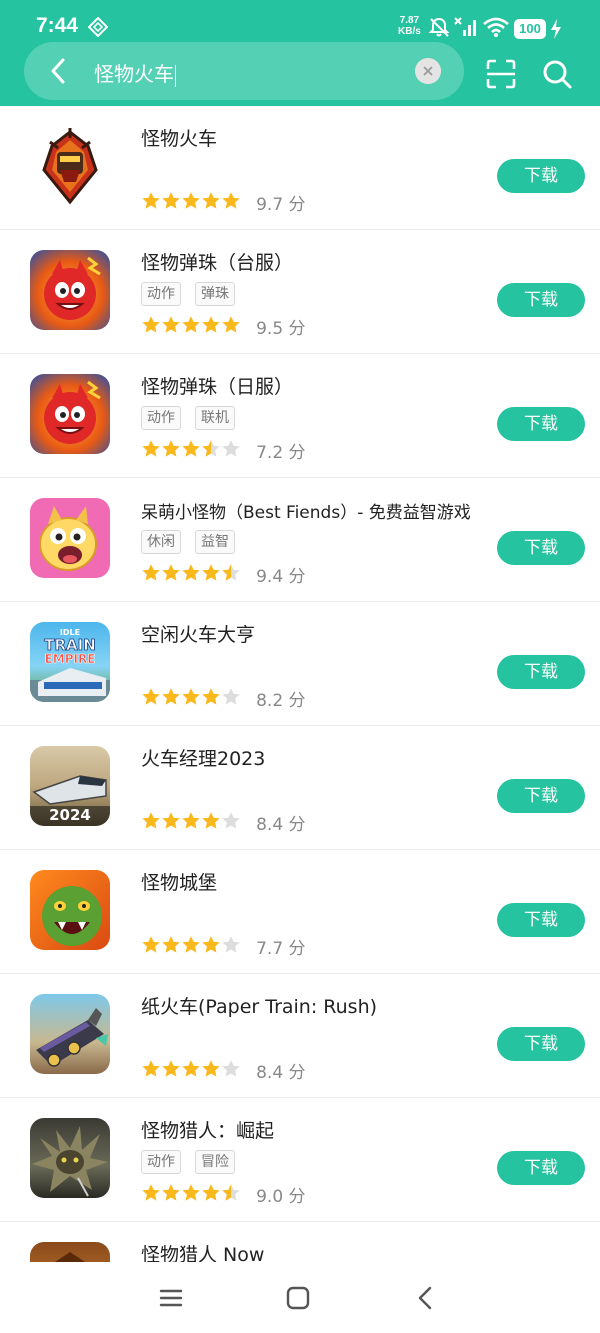  Describe the element at coordinates (306, 510) in the screenshot. I see `app-name: 呆萌小怪物（Best Fiends）- 免费益智游戏` at that location.